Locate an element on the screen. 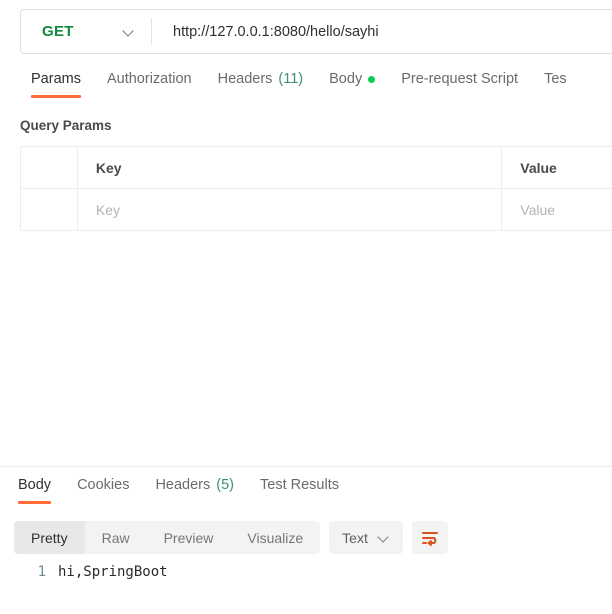 The height and width of the screenshot is (614, 612). response-toolbar: Pretty Raw Preview Visualize Text is located at coordinates (231, 537).